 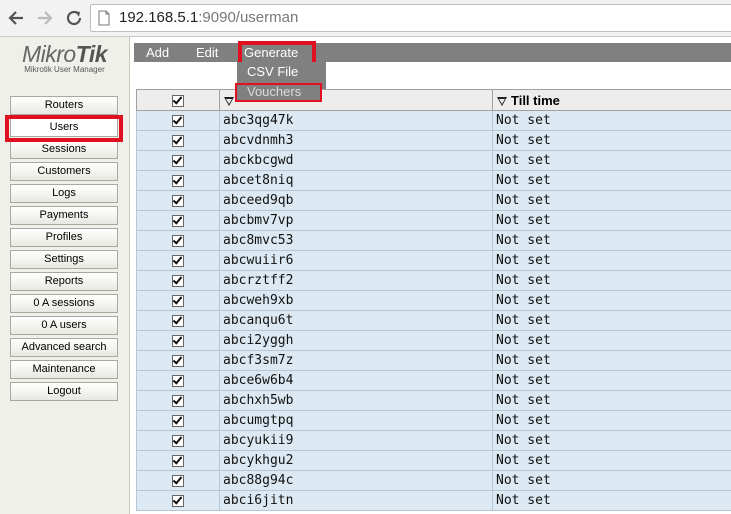 I want to click on sort-triangle-icon, so click(x=502, y=101).